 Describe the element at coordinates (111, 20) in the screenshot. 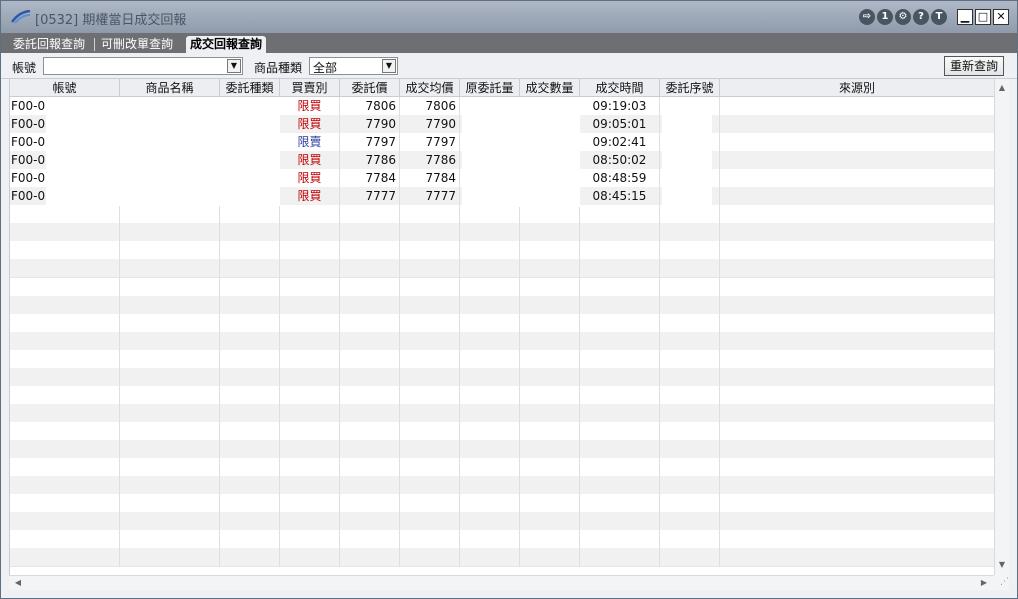

I see `window-title: [0532] 期權當日成交回報` at that location.